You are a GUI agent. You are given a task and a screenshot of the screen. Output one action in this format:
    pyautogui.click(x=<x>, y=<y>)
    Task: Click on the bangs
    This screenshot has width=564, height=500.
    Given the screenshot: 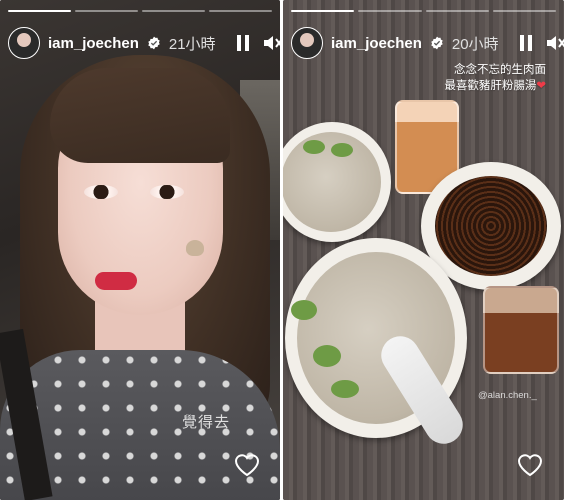 What is the action you would take?
    pyautogui.click(x=140, y=115)
    